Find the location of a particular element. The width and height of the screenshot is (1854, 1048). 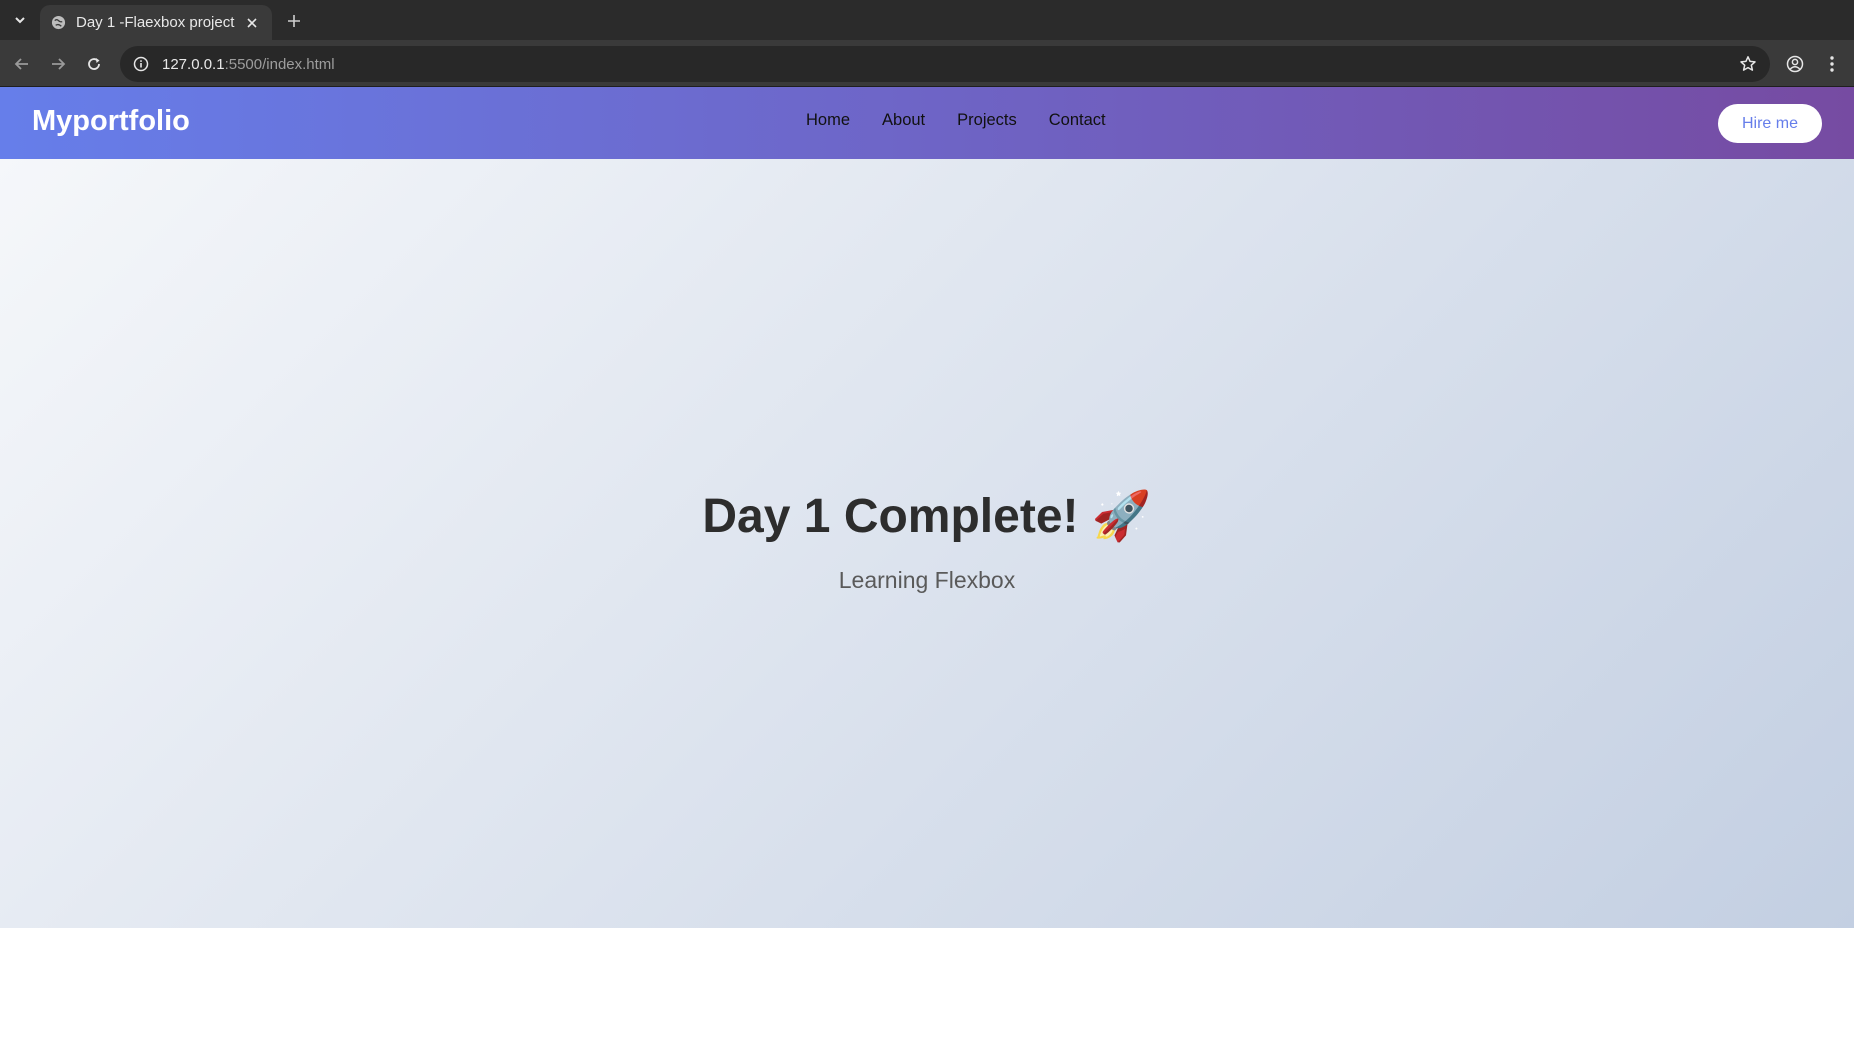

hero-title: Day 1 Complete! 🚀 is located at coordinates (927, 516).